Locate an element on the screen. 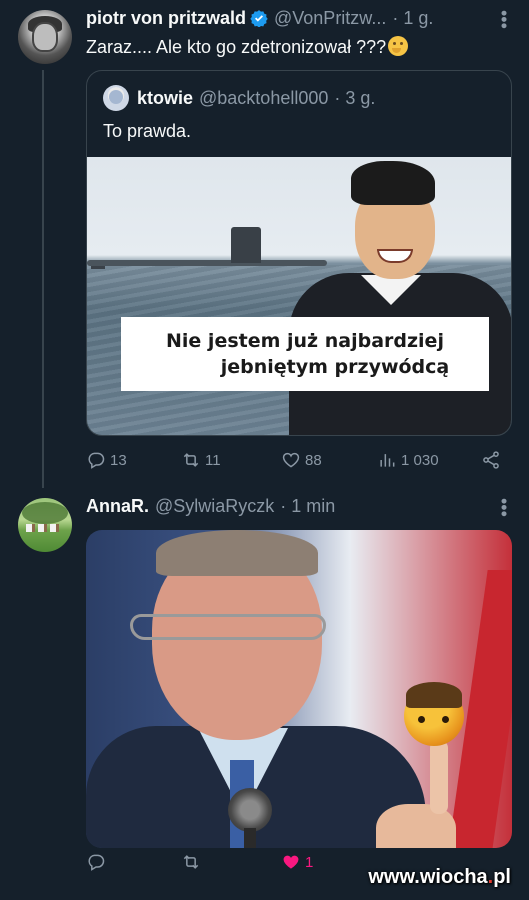 The width and height of the screenshot is (529, 900). avatar-cows is located at coordinates (44, 528).